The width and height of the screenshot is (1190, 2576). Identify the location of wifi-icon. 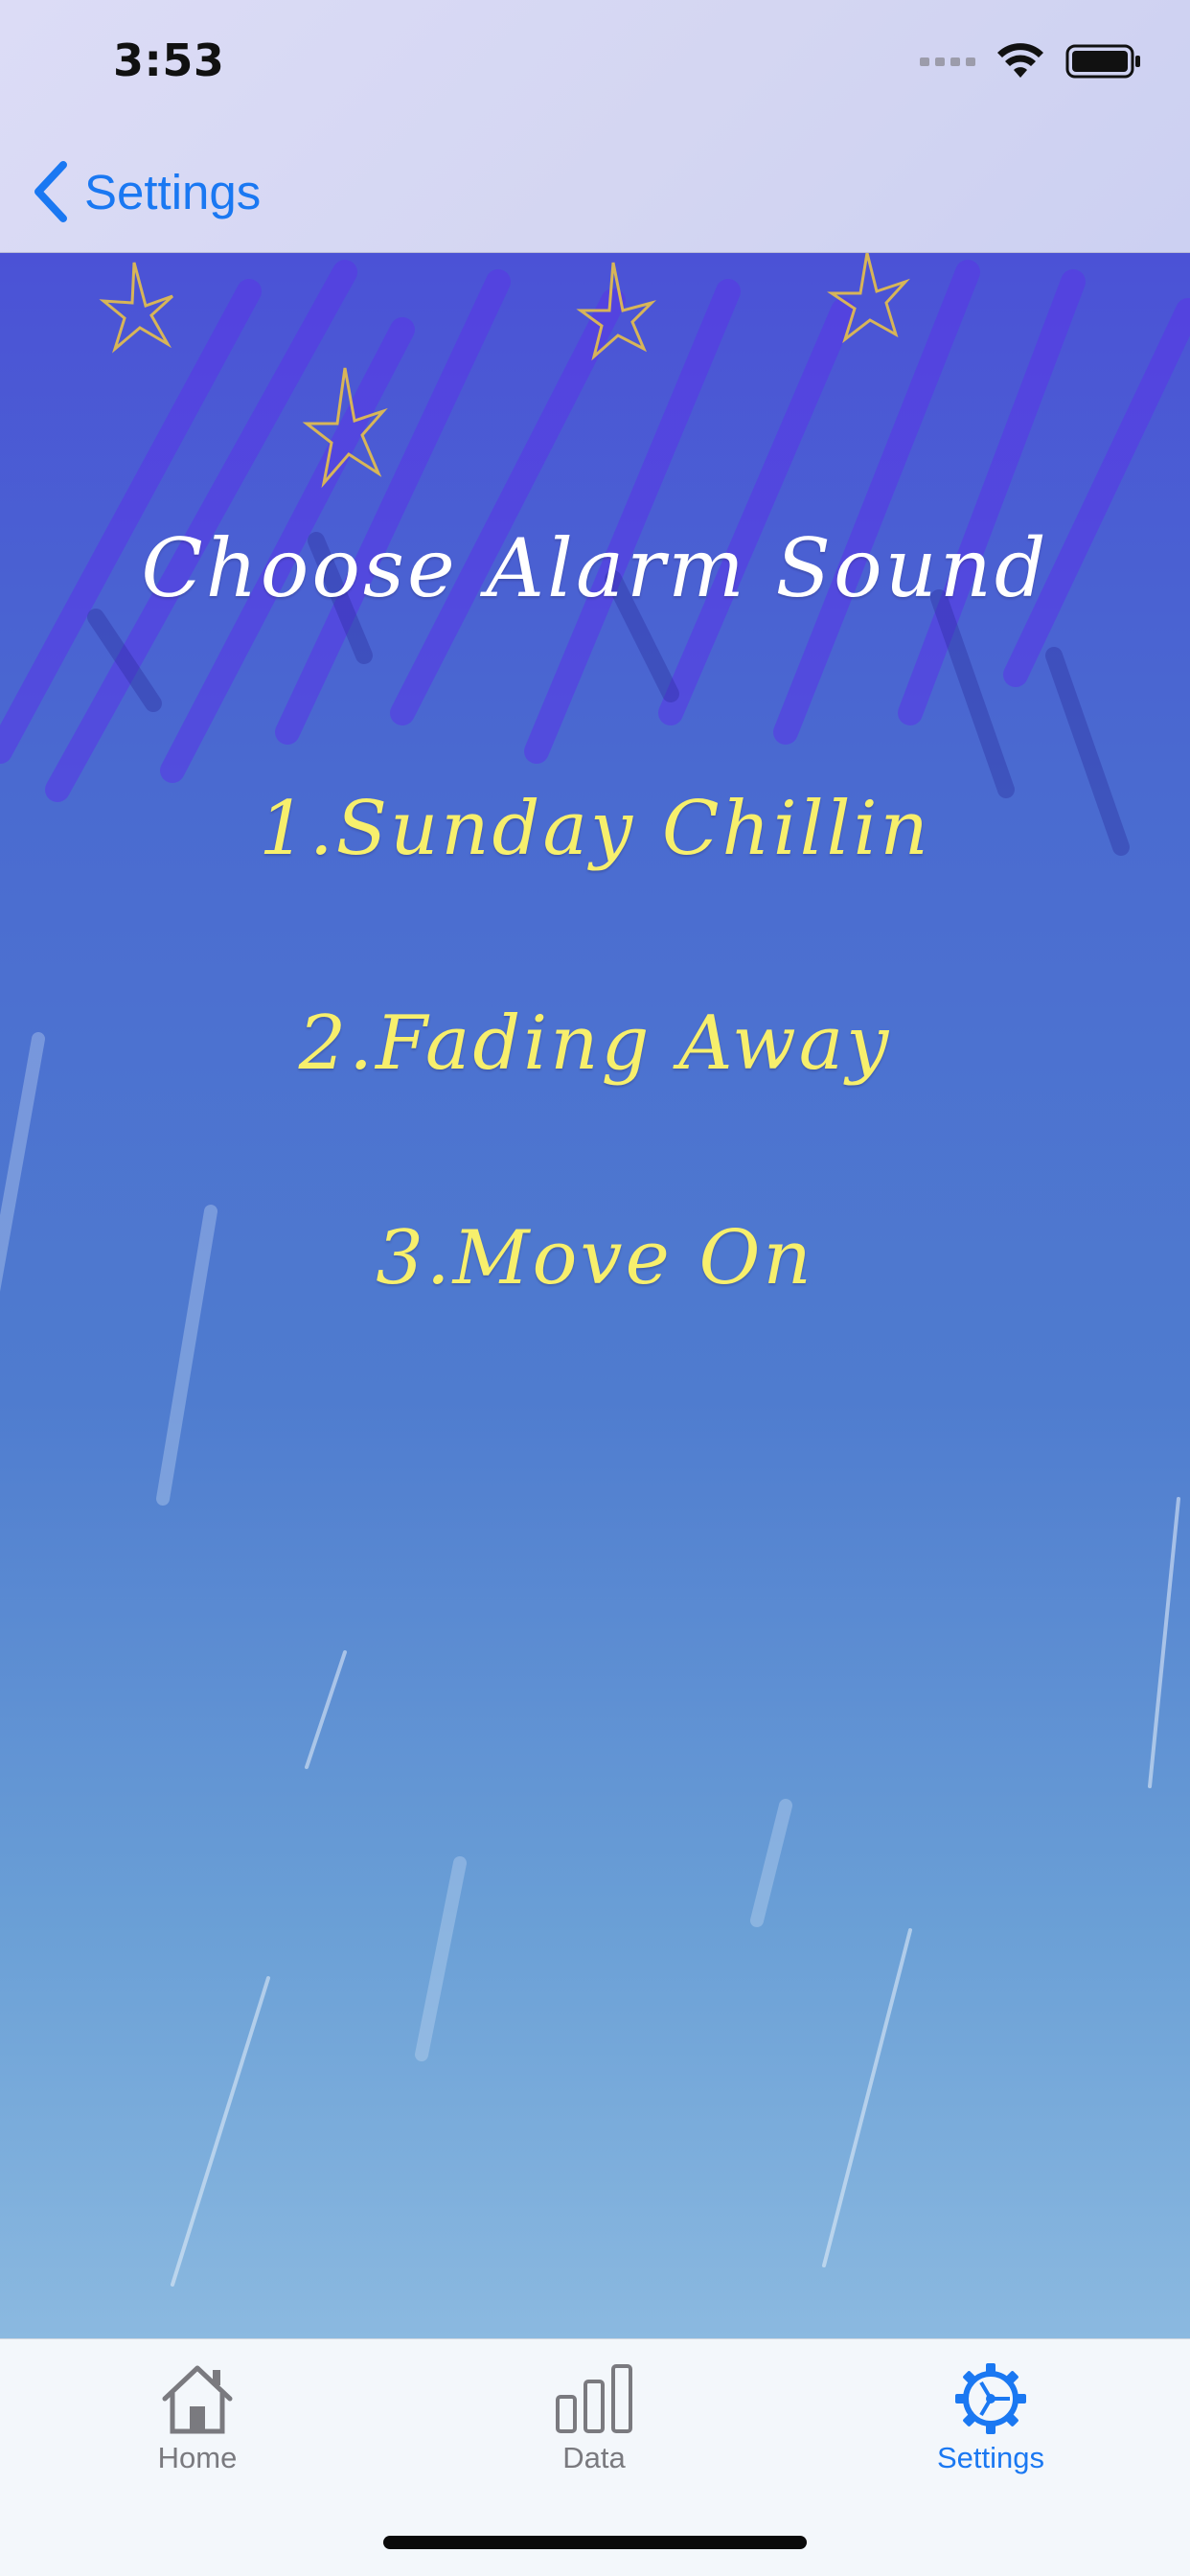
(1020, 60).